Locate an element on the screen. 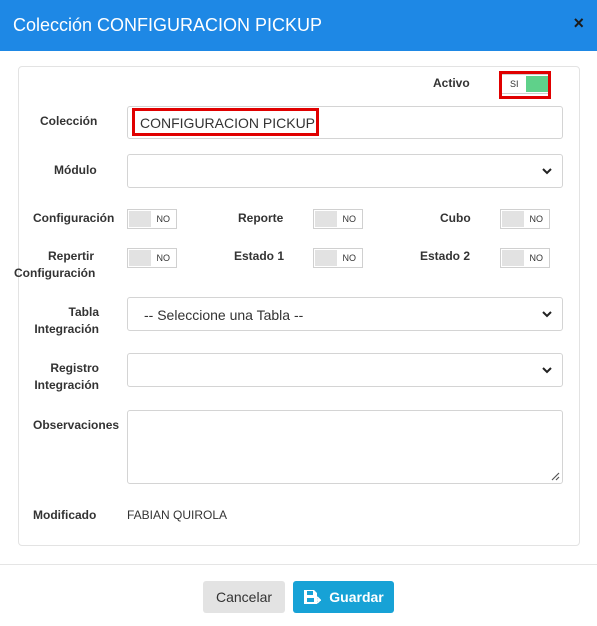 Image resolution: width=597 pixels, height=626 pixels. estado2-label: Estado 2 is located at coordinates (445, 256).